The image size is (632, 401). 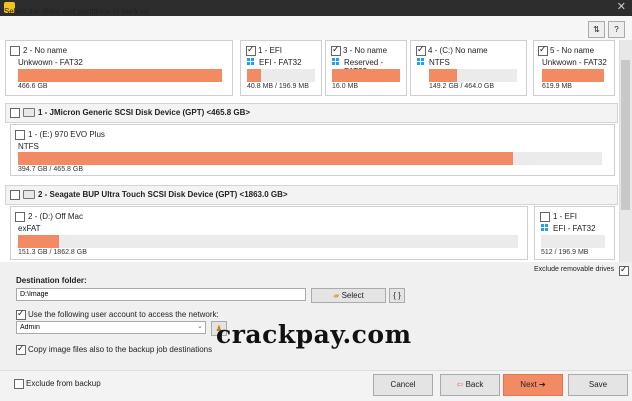 What do you see at coordinates (336, 295) in the screenshot?
I see `folder-icon: ▰` at bounding box center [336, 295].